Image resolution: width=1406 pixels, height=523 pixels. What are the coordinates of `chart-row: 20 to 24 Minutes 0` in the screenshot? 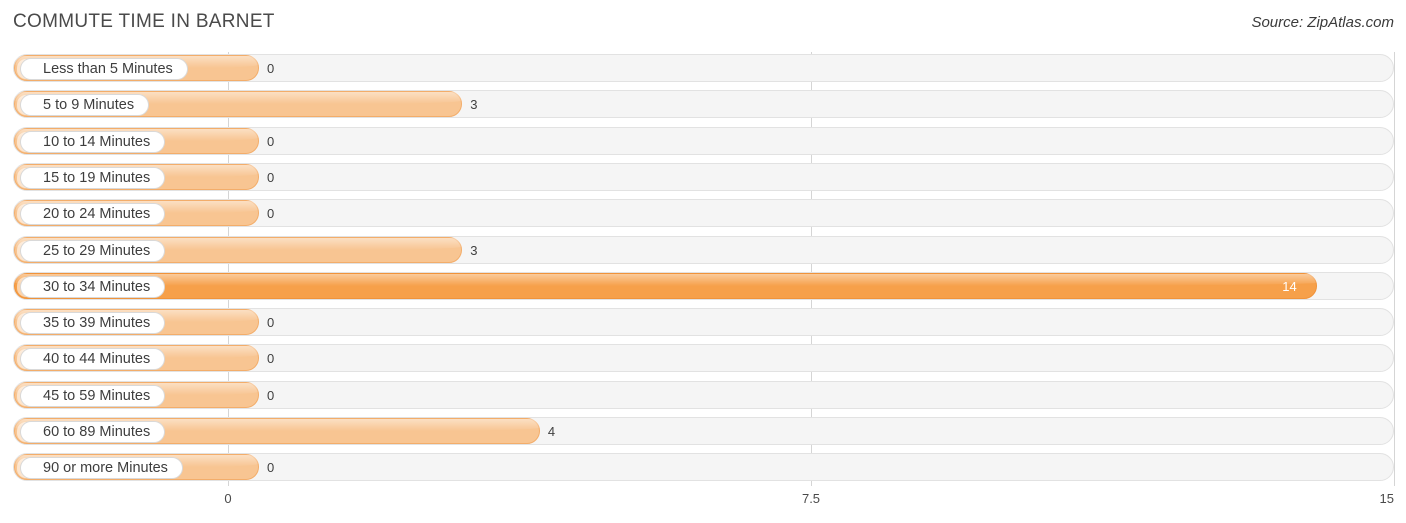 It's located at (703, 213).